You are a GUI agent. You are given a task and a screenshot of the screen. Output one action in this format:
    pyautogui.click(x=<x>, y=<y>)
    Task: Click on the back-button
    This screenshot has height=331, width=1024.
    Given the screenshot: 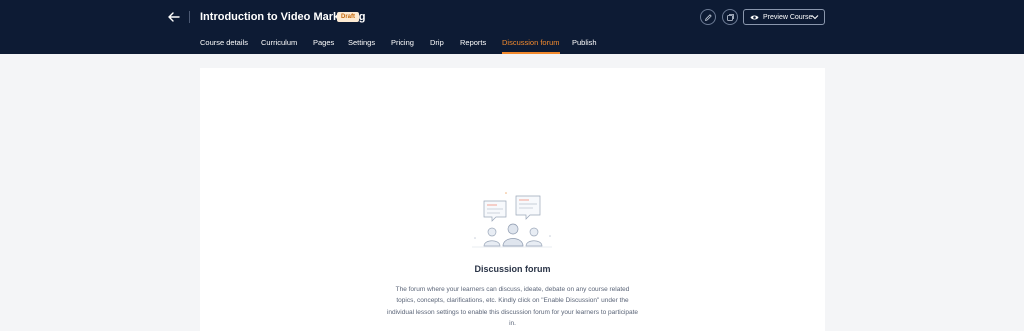 What is the action you would take?
    pyautogui.click(x=174, y=17)
    